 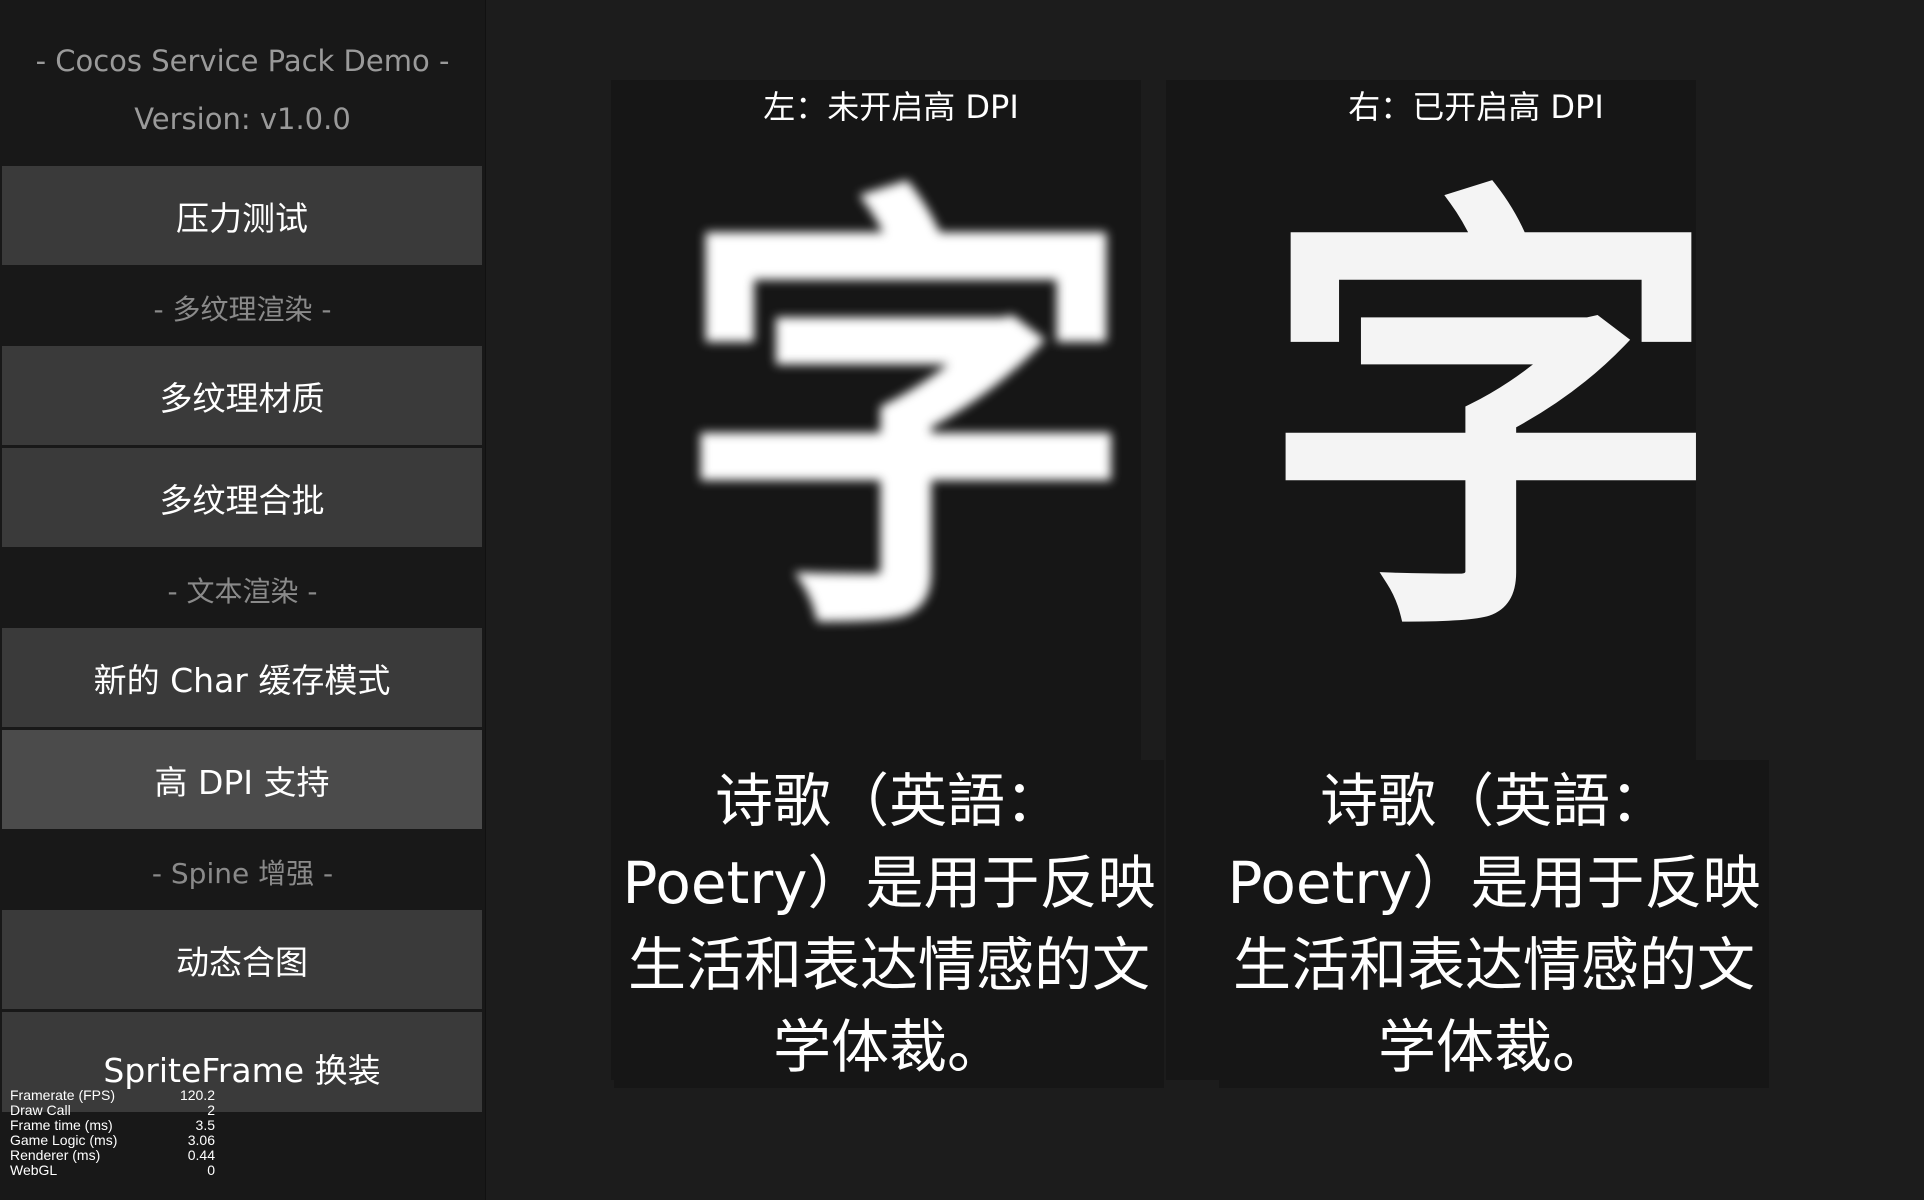 What do you see at coordinates (1494, 924) in the screenshot?
I see `right-poem-text: 诗歌（英語：Poetry）是用于反映生活和表达情感的文学体裁。` at bounding box center [1494, 924].